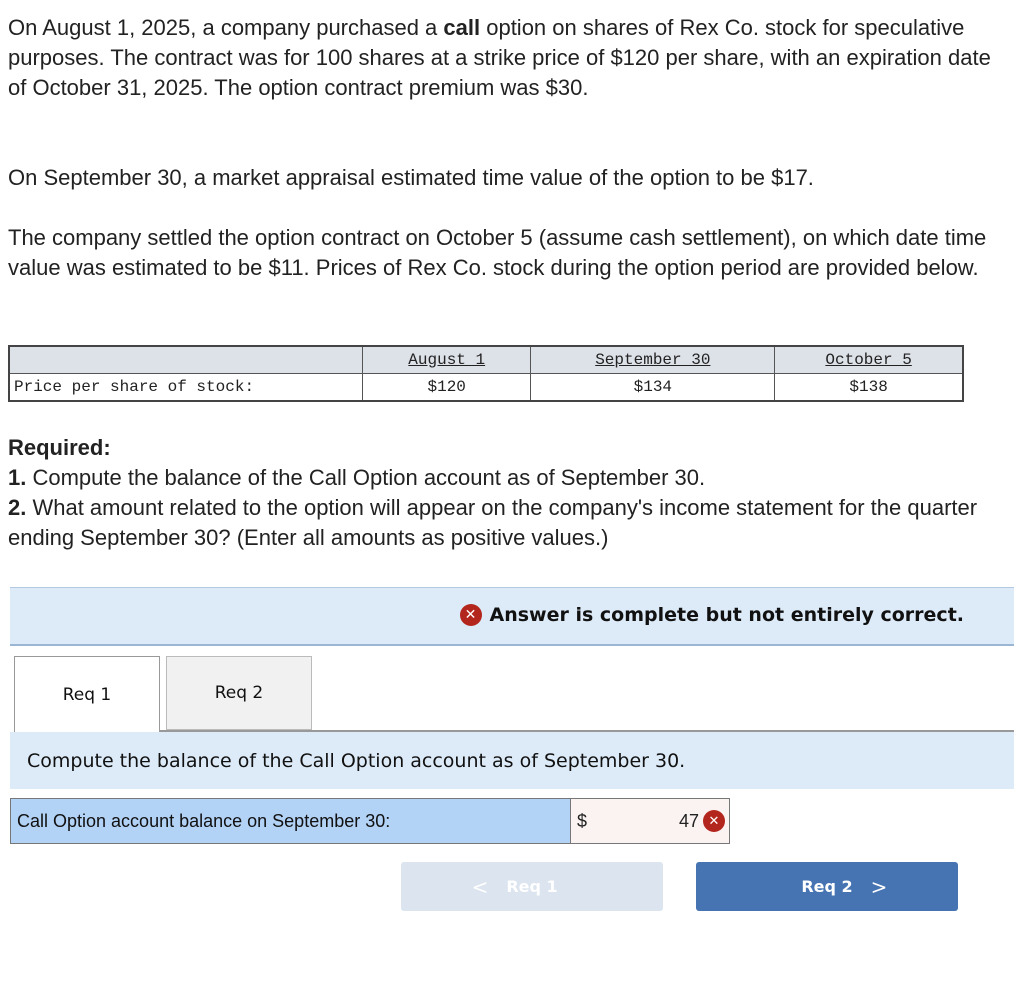 The width and height of the screenshot is (1024, 1003). I want to click on next-req-2-button: < Req 2 >, so click(827, 886).